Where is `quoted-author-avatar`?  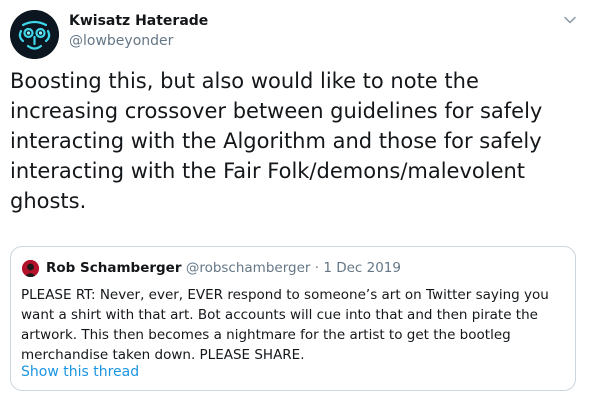 quoted-author-avatar is located at coordinates (30, 268).